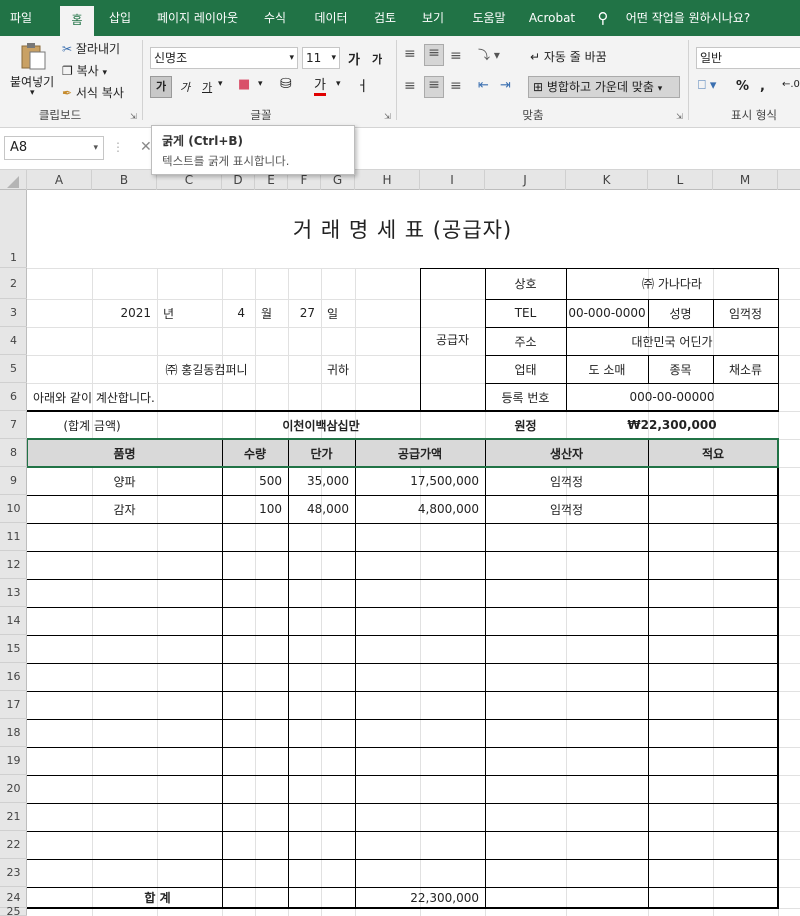 The image size is (800, 916). What do you see at coordinates (742, 86) in the screenshot?
I see `percent-button: %` at bounding box center [742, 86].